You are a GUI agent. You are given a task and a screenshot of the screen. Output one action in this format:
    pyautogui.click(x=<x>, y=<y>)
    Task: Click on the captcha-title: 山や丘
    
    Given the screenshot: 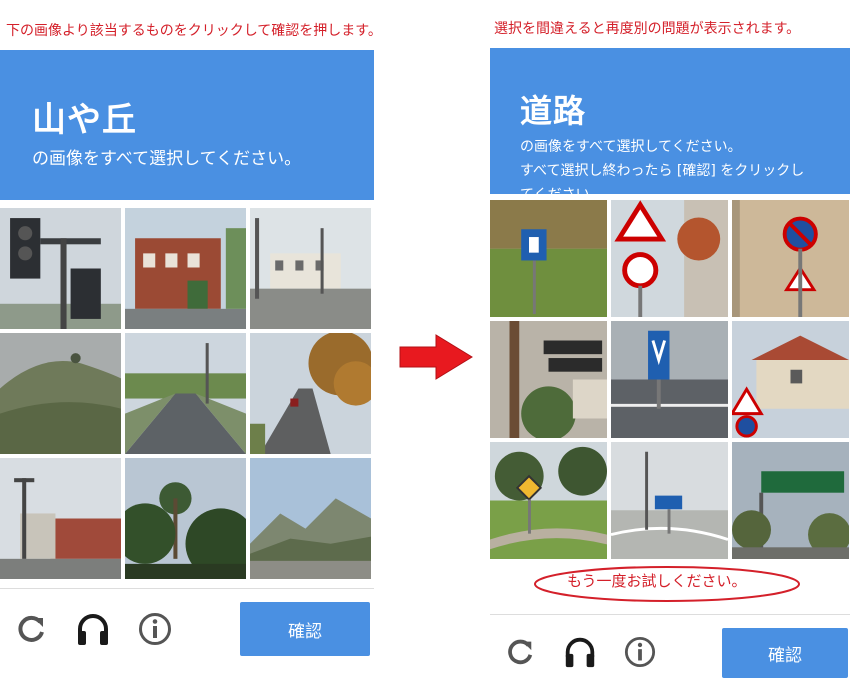 What is the action you would take?
    pyautogui.click(x=84, y=120)
    